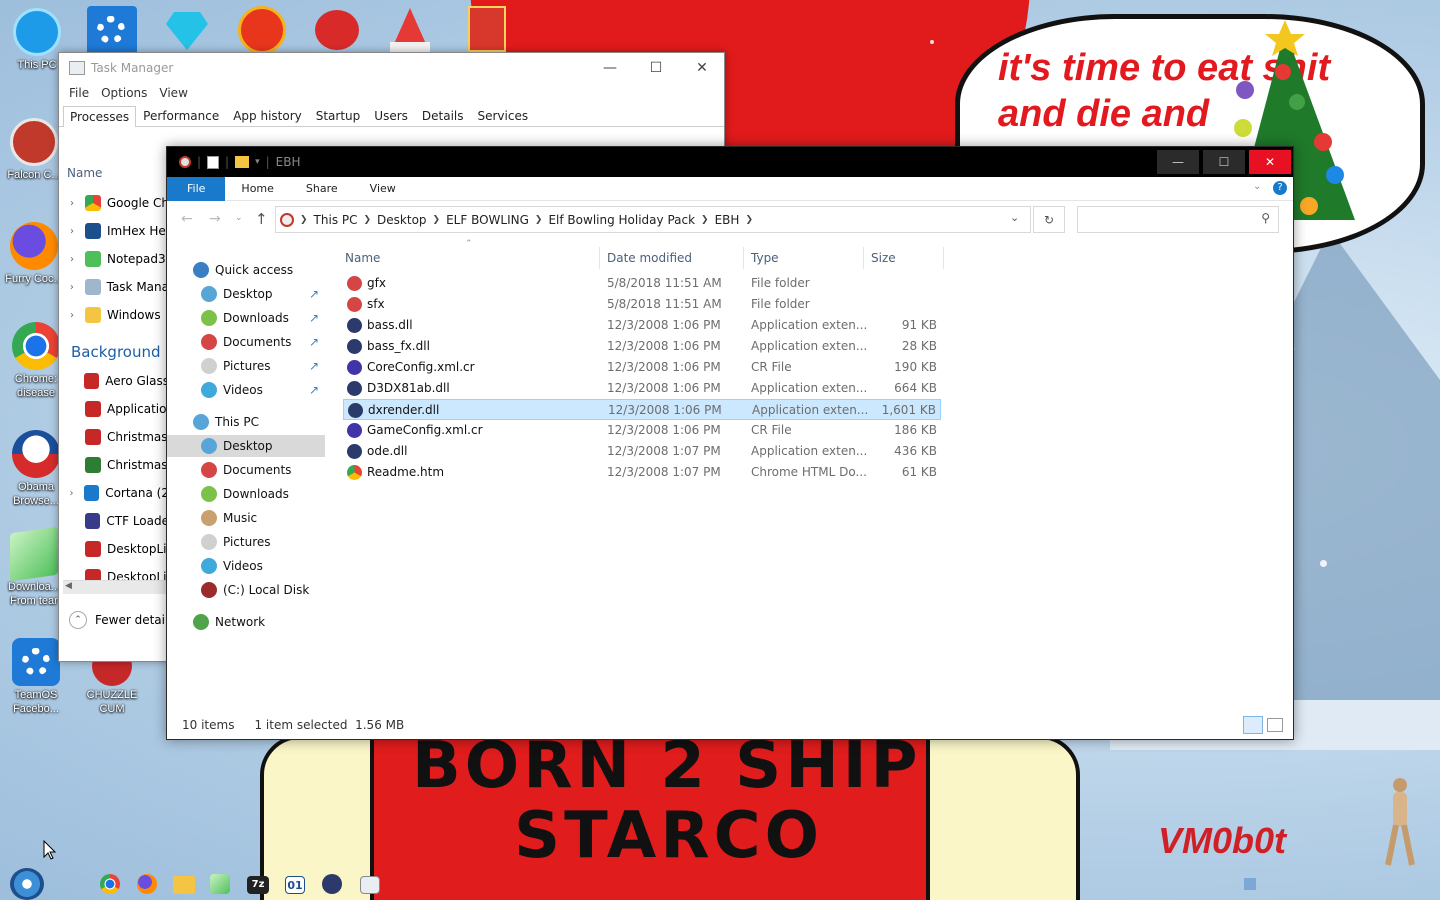 The image size is (1440, 900). I want to click on back-arrow-icon: ←, so click(187, 219).